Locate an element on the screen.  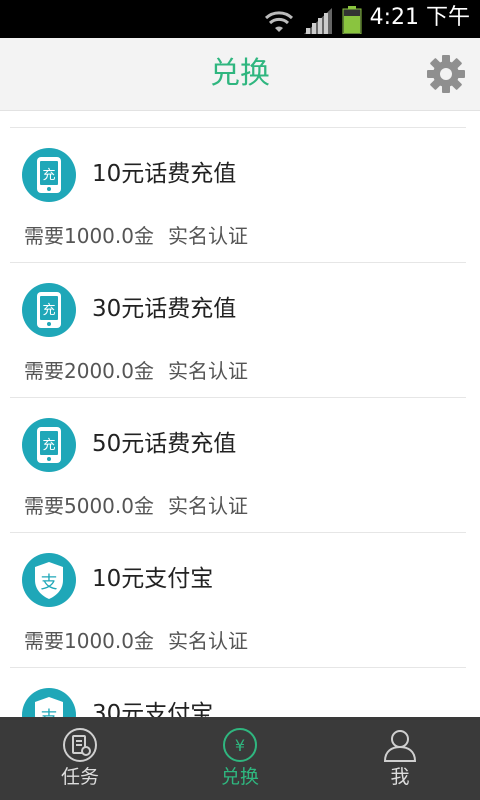
tab-exchange: ¥ 兑换 is located at coordinates (240, 758).